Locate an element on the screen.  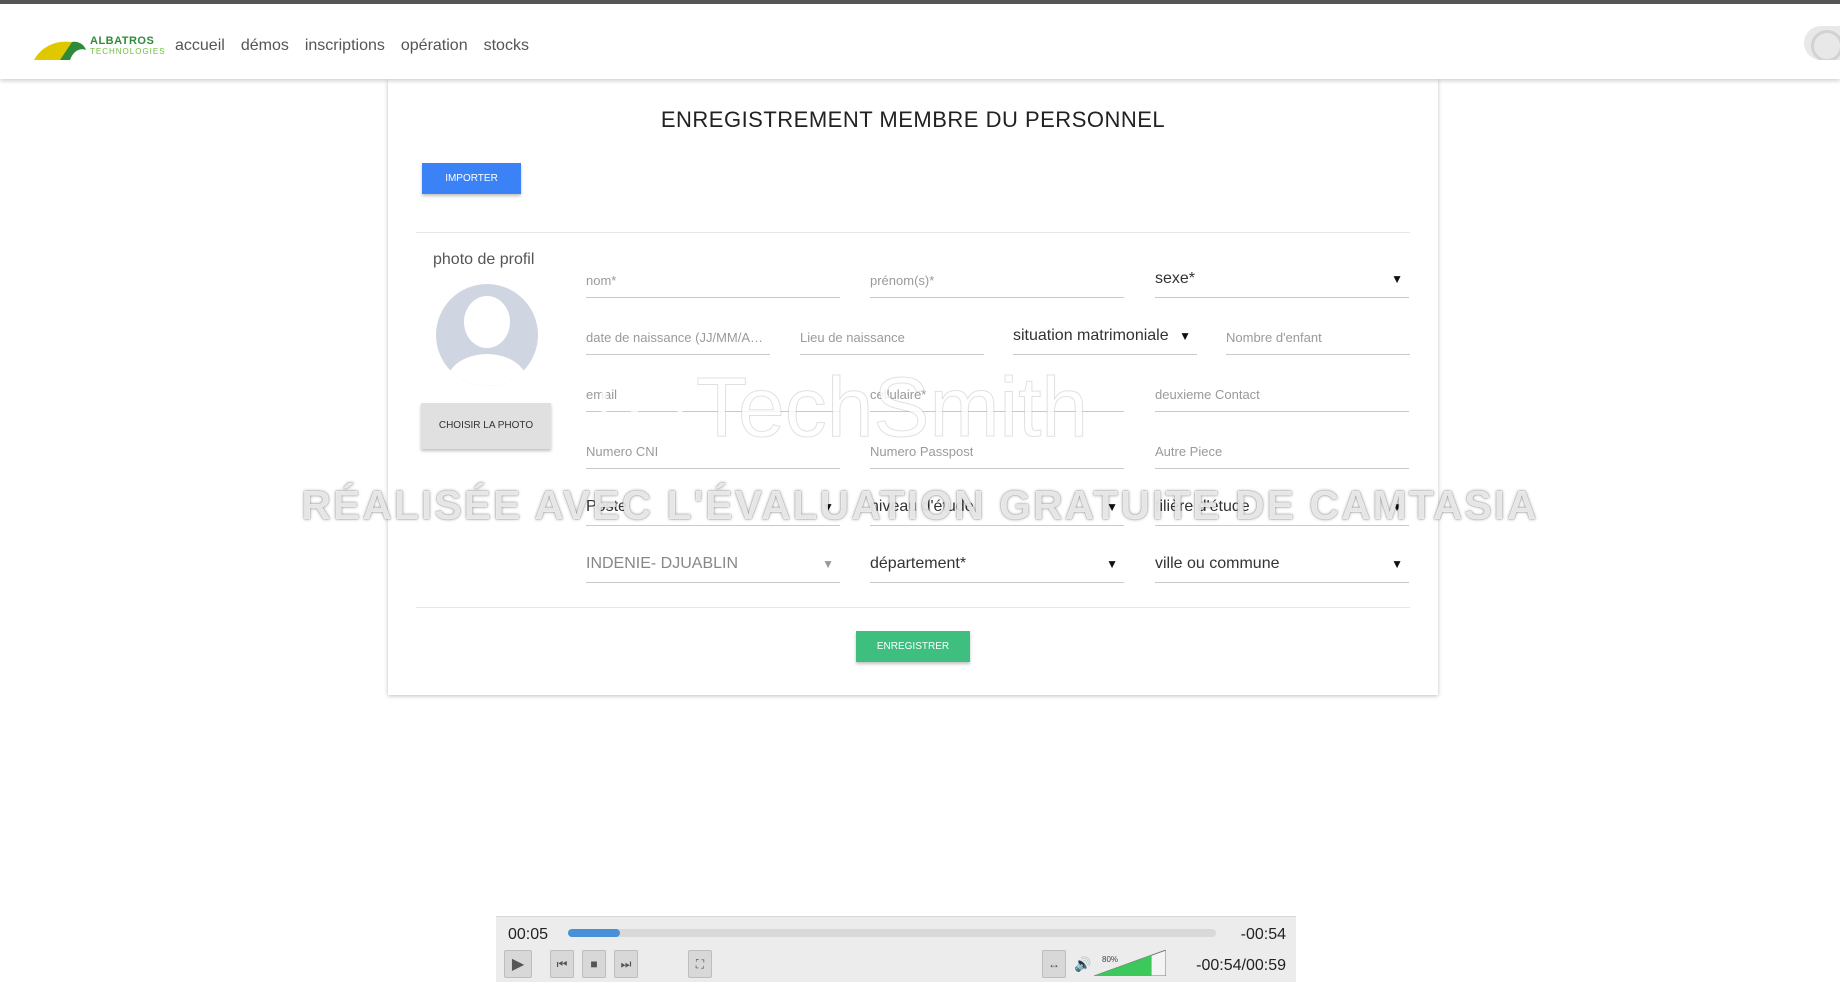
user-avatar is located at coordinates (1822, 43).